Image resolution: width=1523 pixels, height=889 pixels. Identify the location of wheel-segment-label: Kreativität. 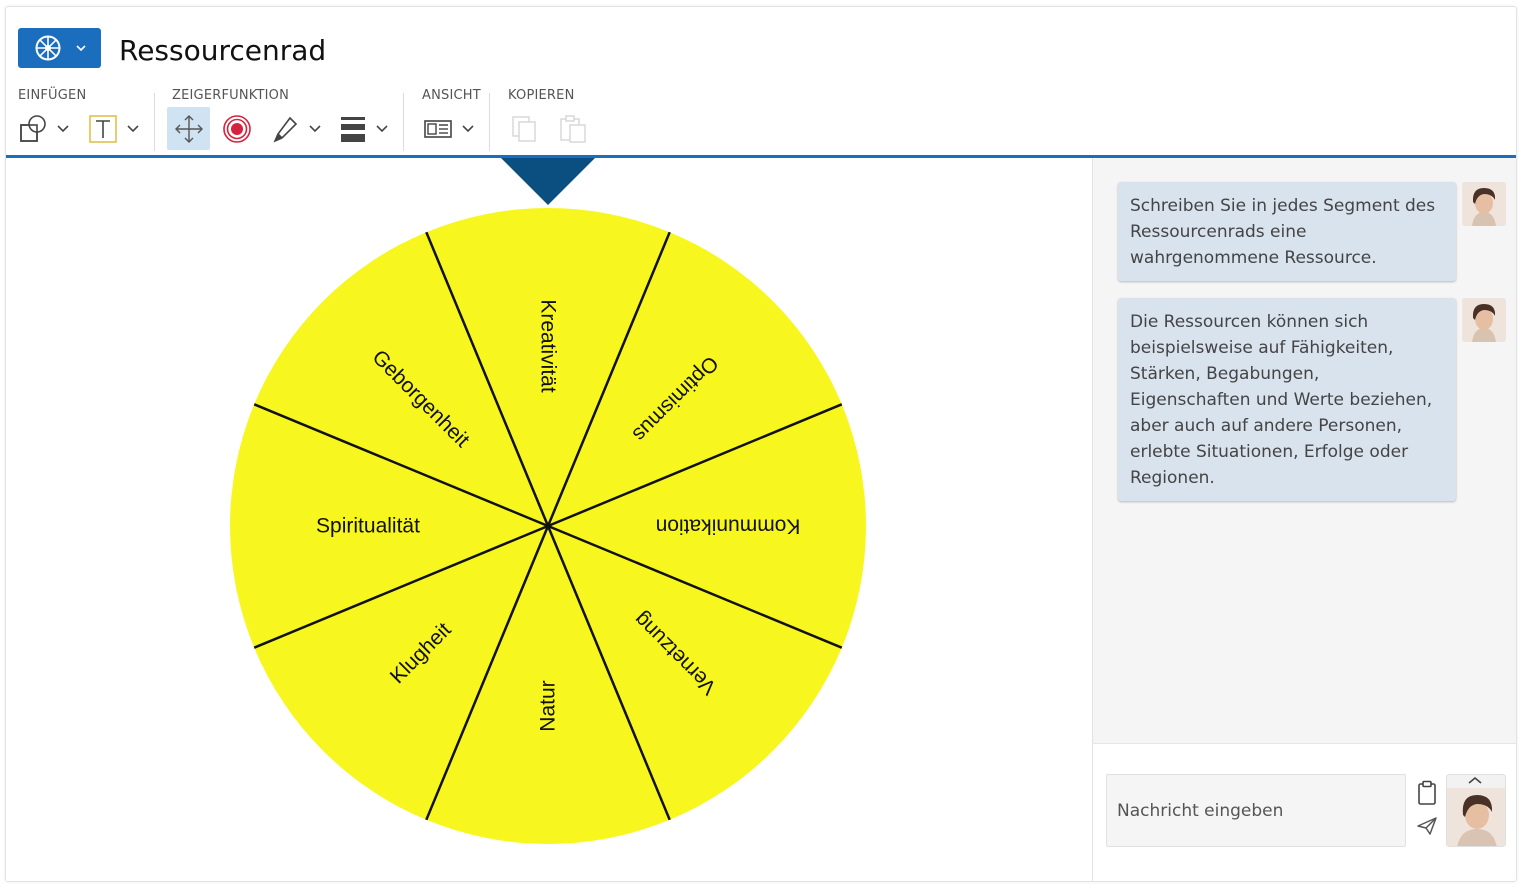
(548, 346).